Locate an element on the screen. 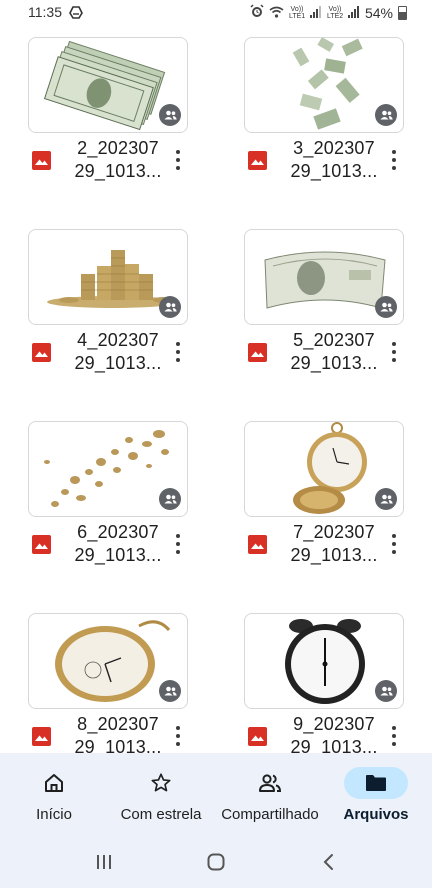  drive-icon is located at coordinates (76, 15).